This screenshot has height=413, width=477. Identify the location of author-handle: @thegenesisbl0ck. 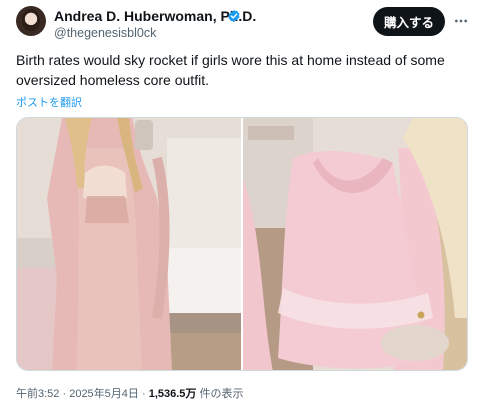
(105, 33).